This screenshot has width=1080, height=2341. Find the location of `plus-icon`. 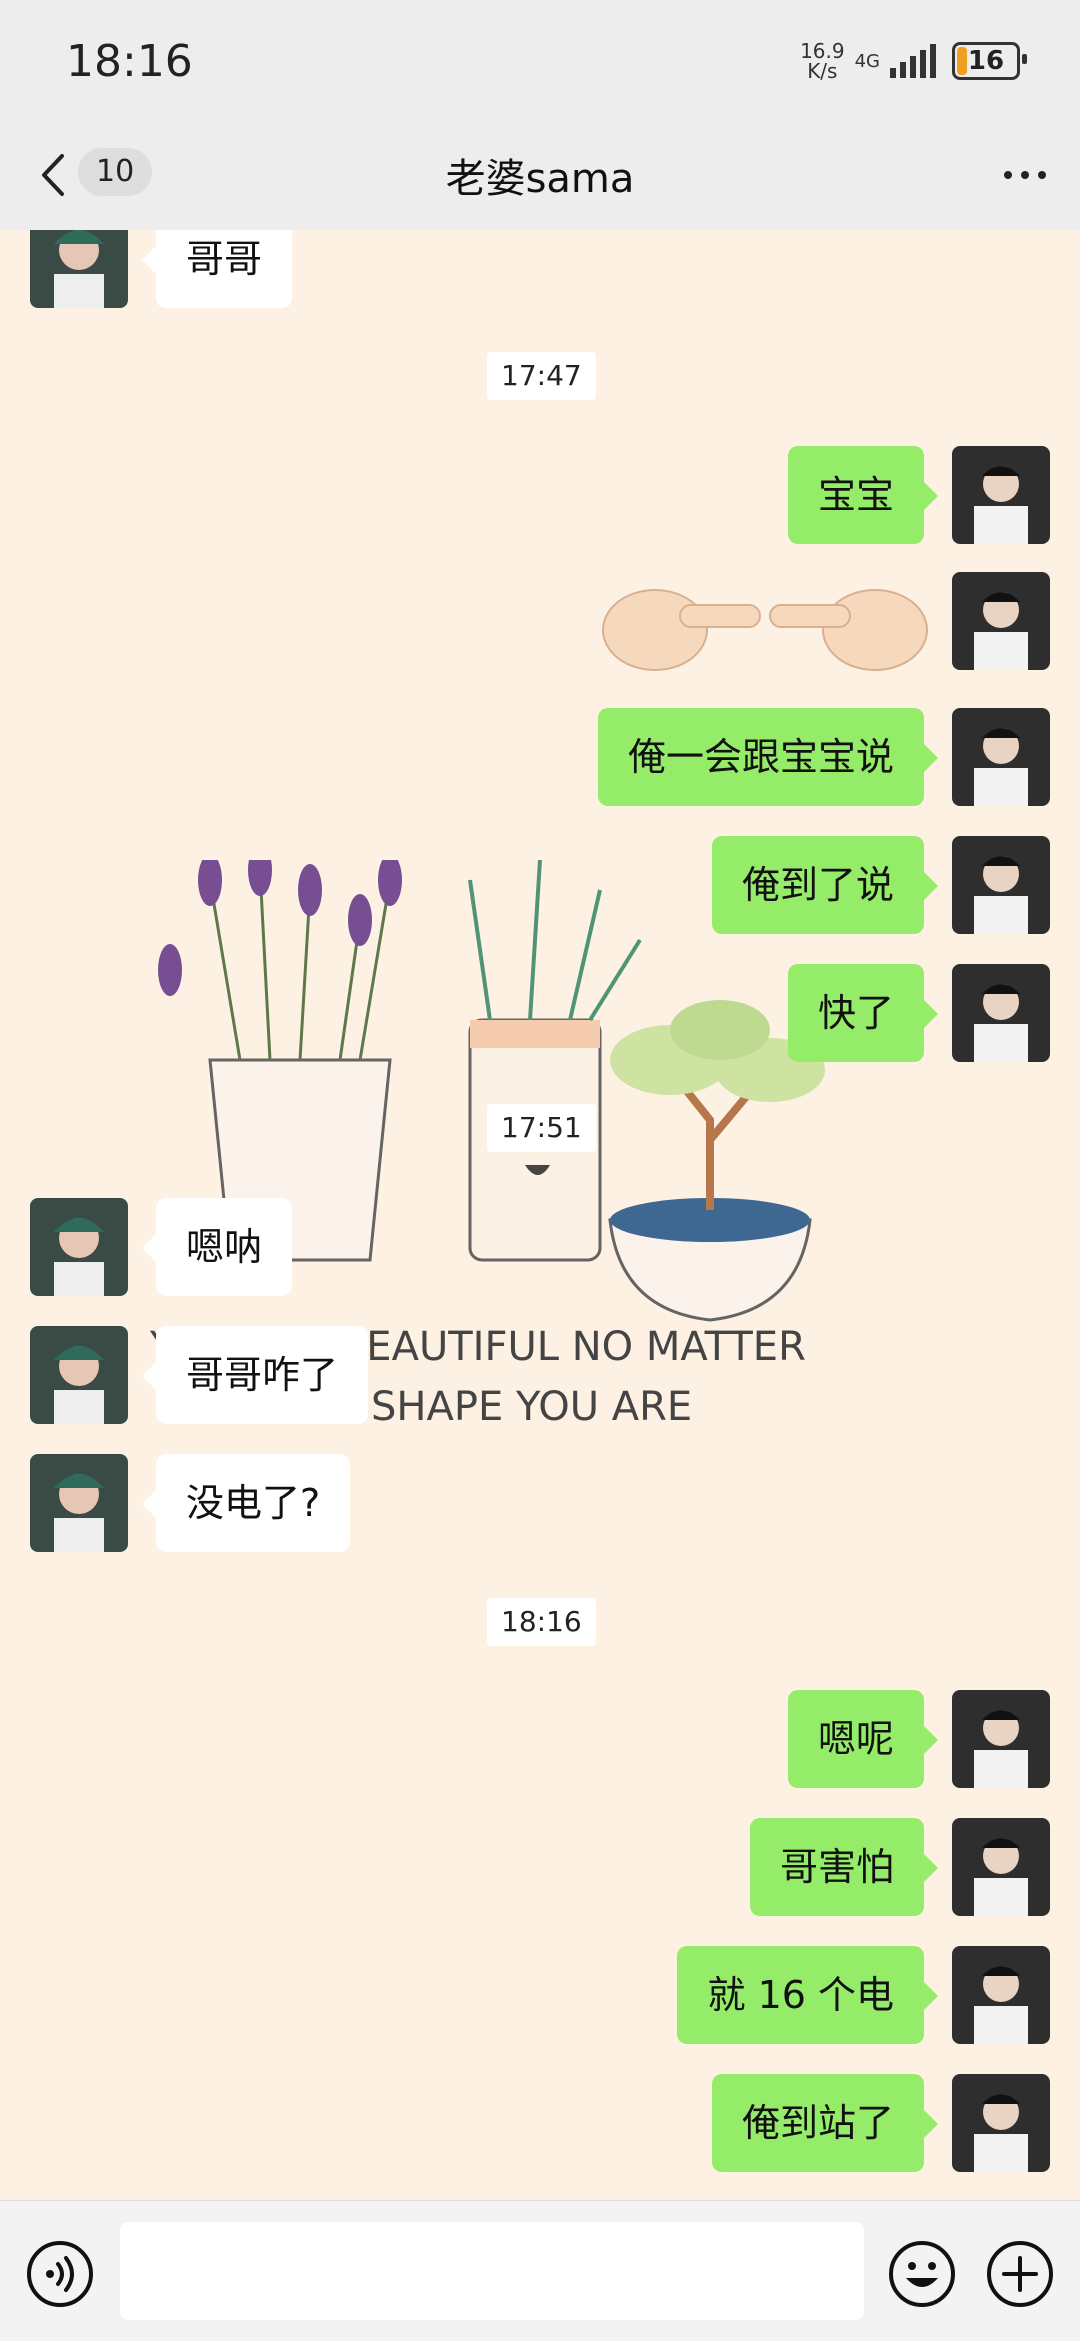

plus-icon is located at coordinates (1020, 2274).